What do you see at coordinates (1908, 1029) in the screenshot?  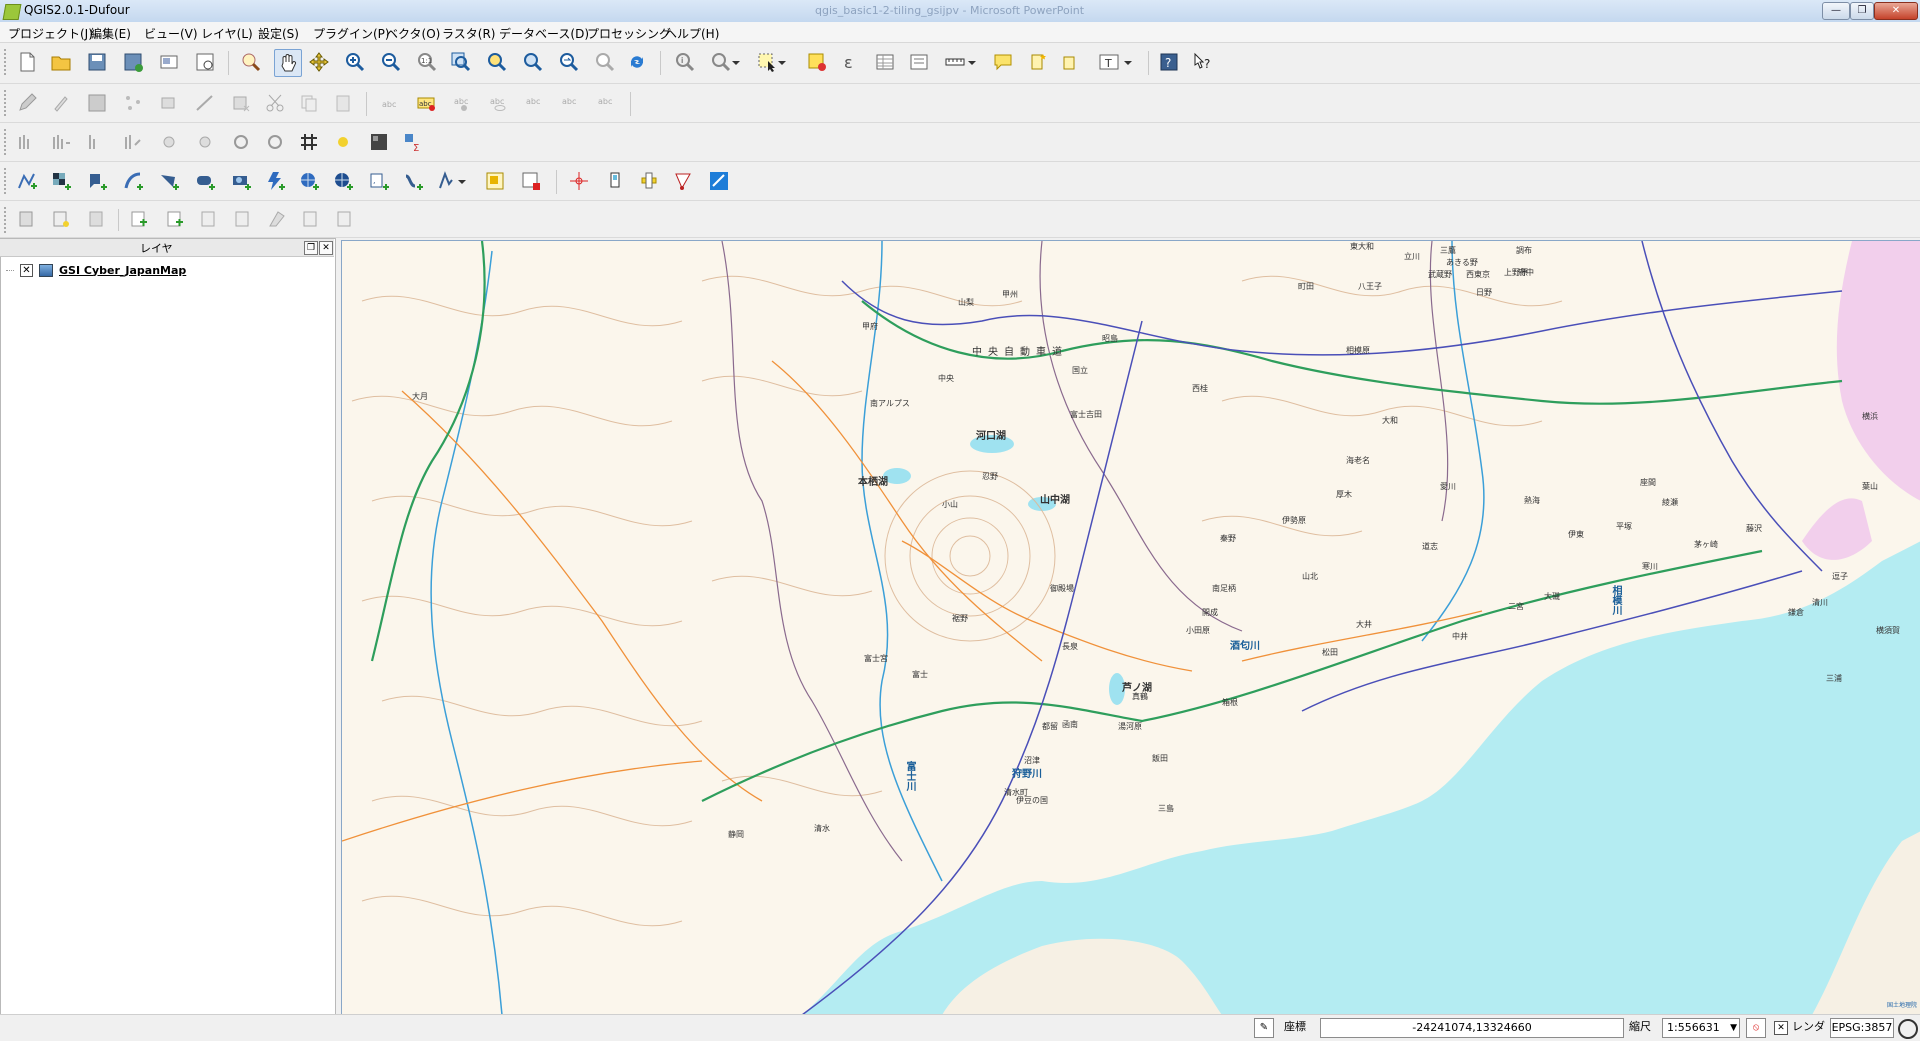 I see `crs-globe-icon` at bounding box center [1908, 1029].